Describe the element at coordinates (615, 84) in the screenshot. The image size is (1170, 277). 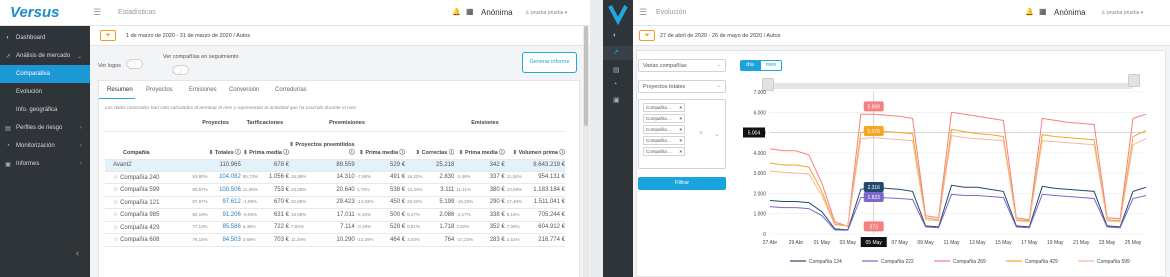
I see `monitor-icon: ◔` at that location.